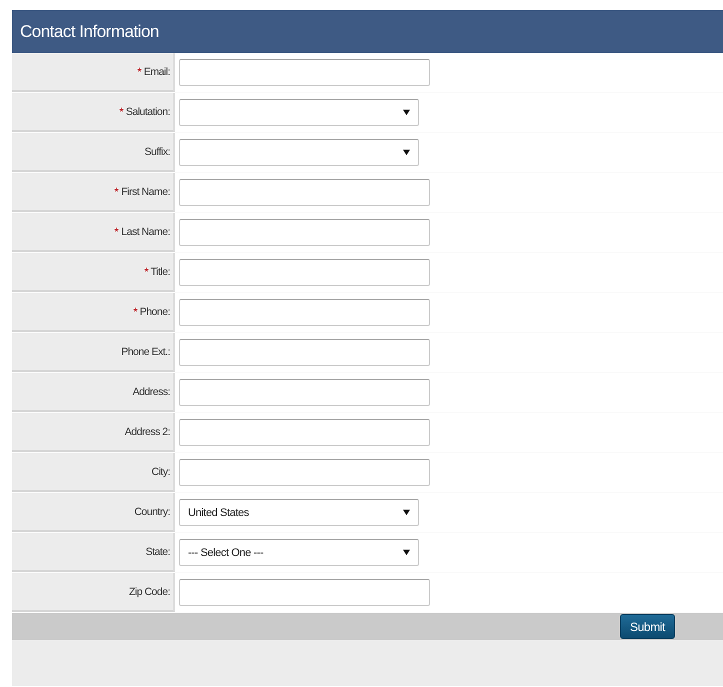  Describe the element at coordinates (157, 152) in the screenshot. I see `field-label: Suffix:` at that location.